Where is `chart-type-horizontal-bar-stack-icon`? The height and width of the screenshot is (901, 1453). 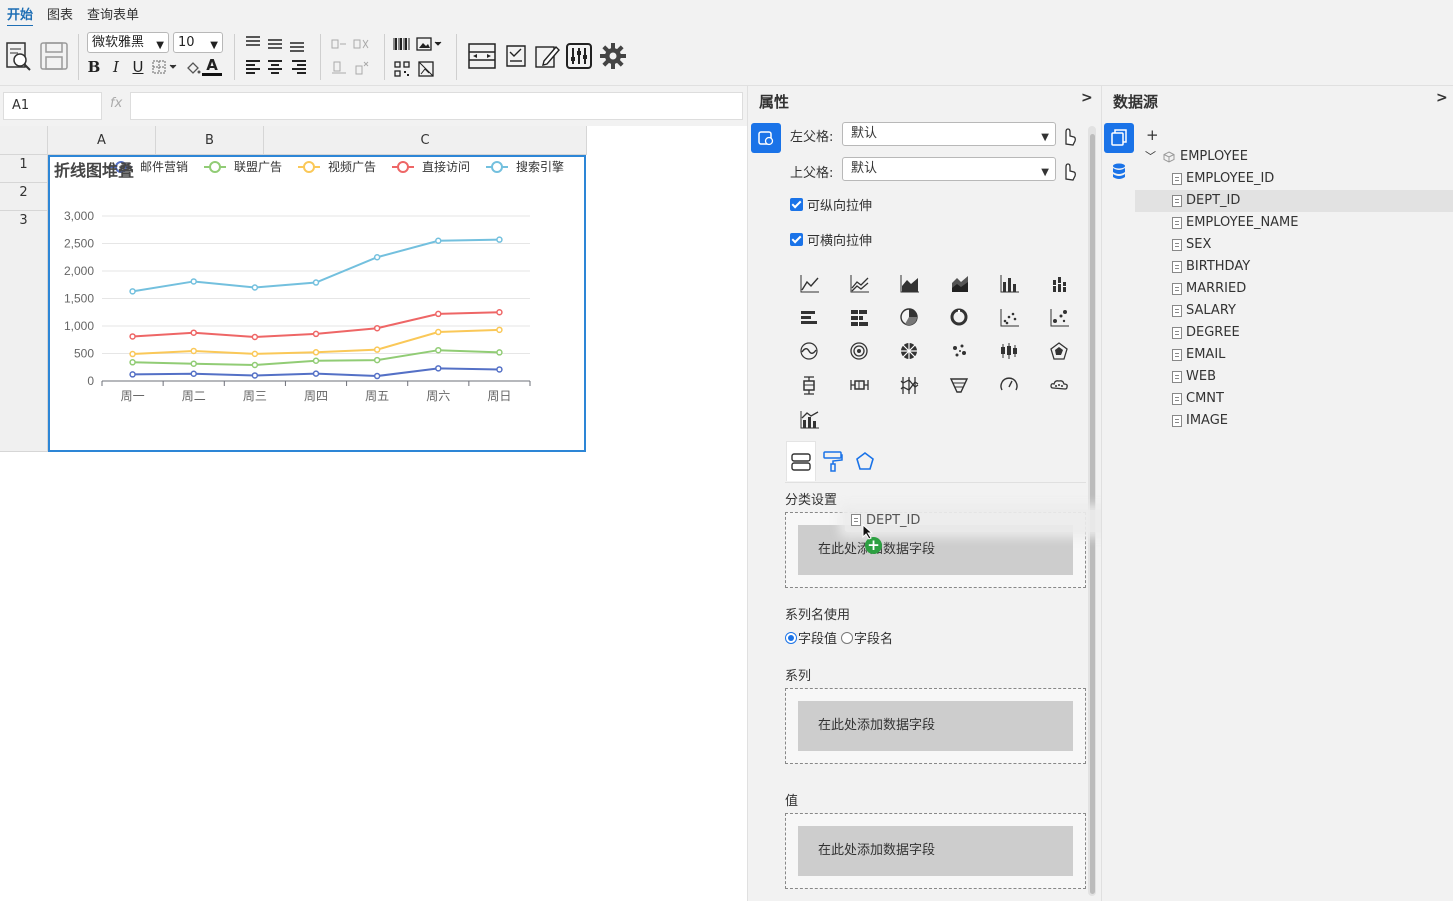 chart-type-horizontal-bar-stack-icon is located at coordinates (859, 317).